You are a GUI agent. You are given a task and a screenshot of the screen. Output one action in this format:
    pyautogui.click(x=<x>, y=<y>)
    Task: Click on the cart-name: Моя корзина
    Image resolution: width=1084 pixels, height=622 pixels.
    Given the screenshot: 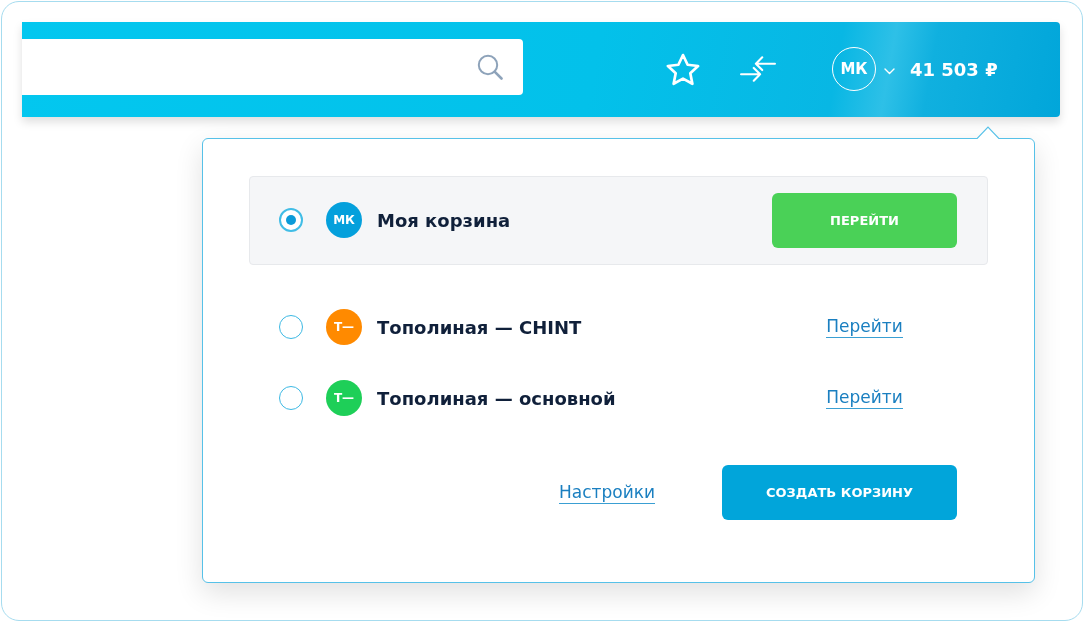 What is the action you would take?
    pyautogui.click(x=444, y=220)
    